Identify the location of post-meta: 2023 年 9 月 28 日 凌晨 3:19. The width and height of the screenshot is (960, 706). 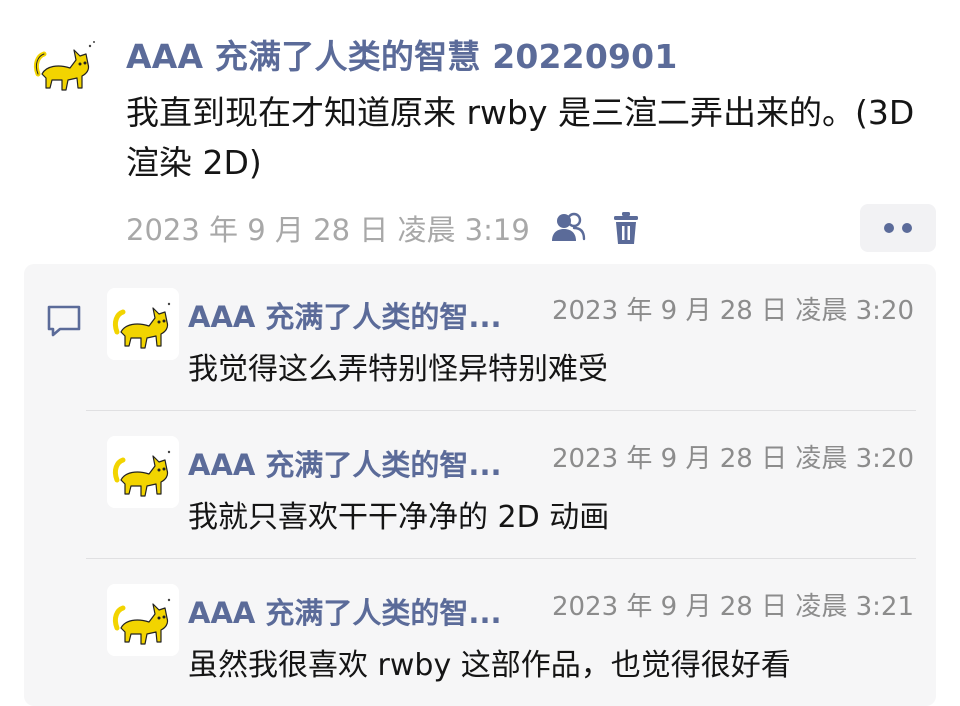
(386, 228).